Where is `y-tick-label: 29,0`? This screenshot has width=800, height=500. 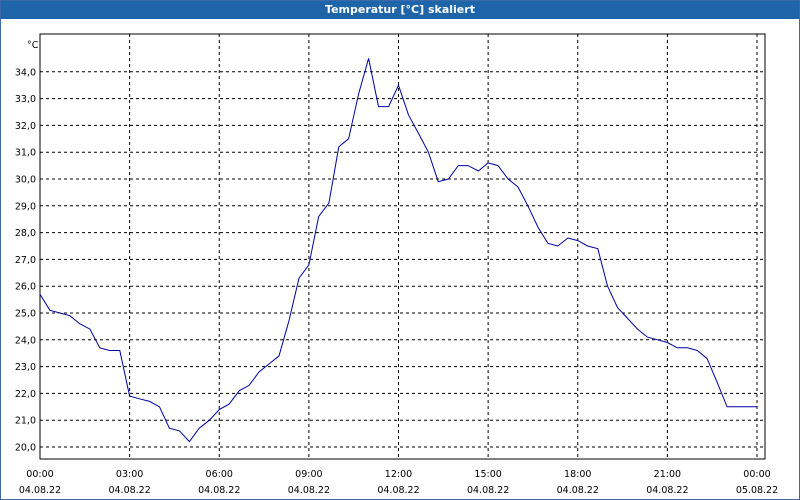 y-tick-label: 29,0 is located at coordinates (25, 206).